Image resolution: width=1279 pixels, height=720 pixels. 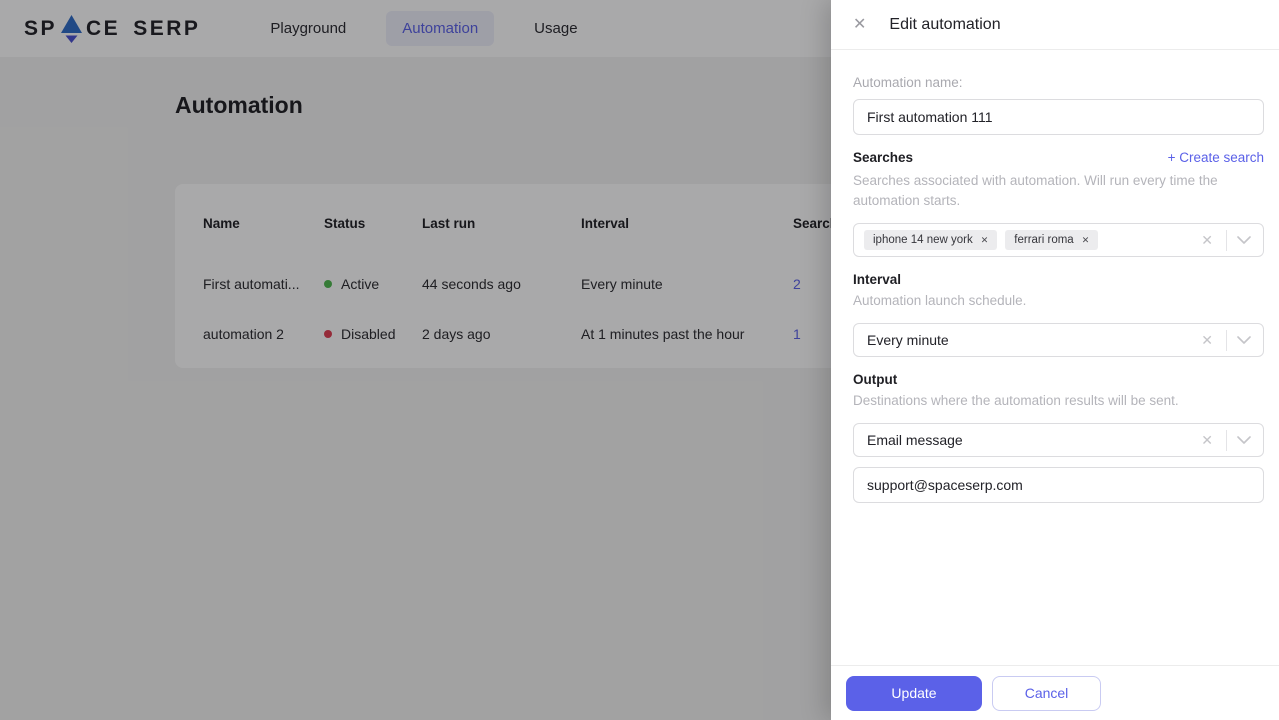 I want to click on drawer-footer: Update Cancel, so click(x=1055, y=692).